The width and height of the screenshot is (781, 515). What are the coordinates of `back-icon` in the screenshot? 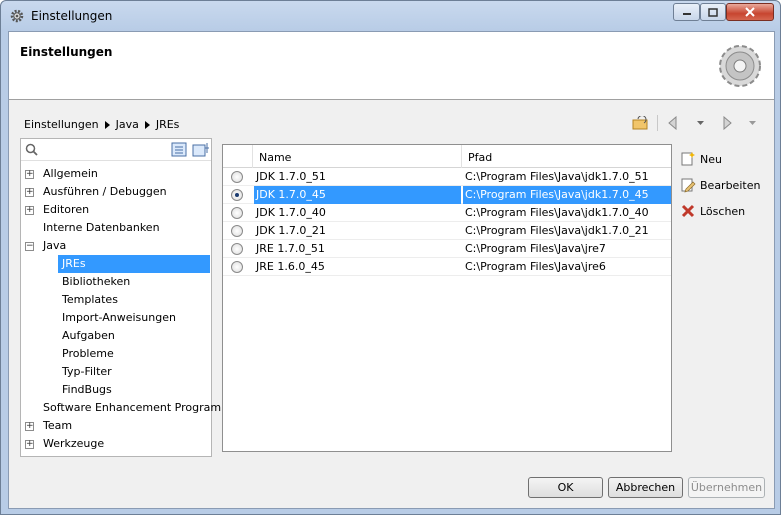 It's located at (674, 123).